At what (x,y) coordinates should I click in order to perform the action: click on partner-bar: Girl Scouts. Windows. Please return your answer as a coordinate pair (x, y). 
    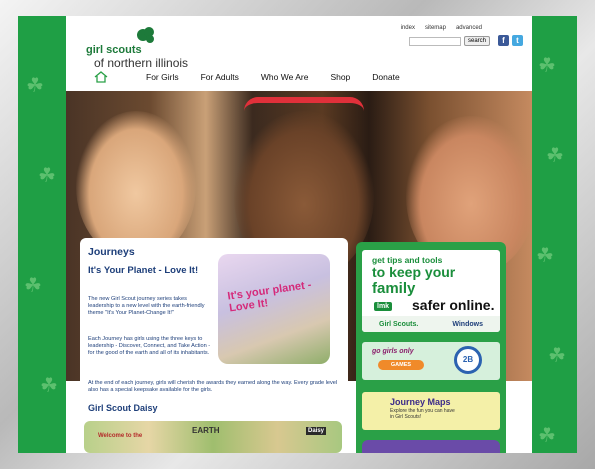
    Looking at the image, I should click on (431, 324).